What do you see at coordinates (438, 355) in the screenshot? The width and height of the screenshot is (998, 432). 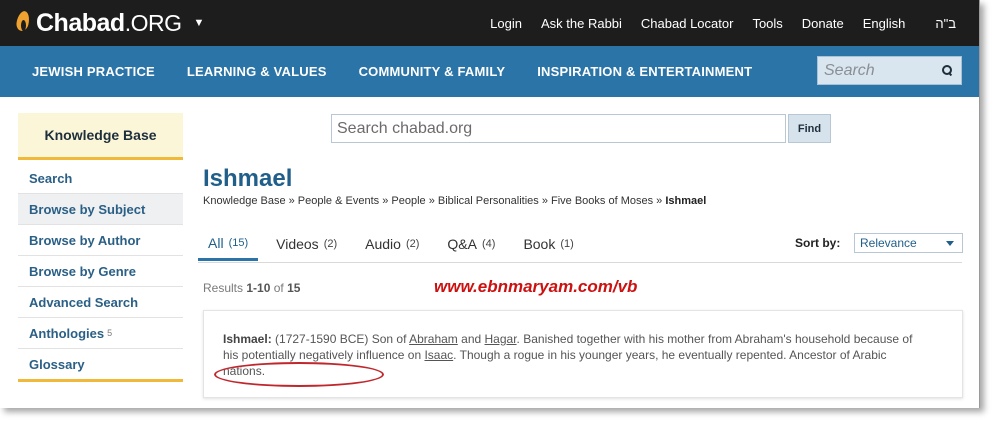 I see `isaac-link: Isaac` at bounding box center [438, 355].